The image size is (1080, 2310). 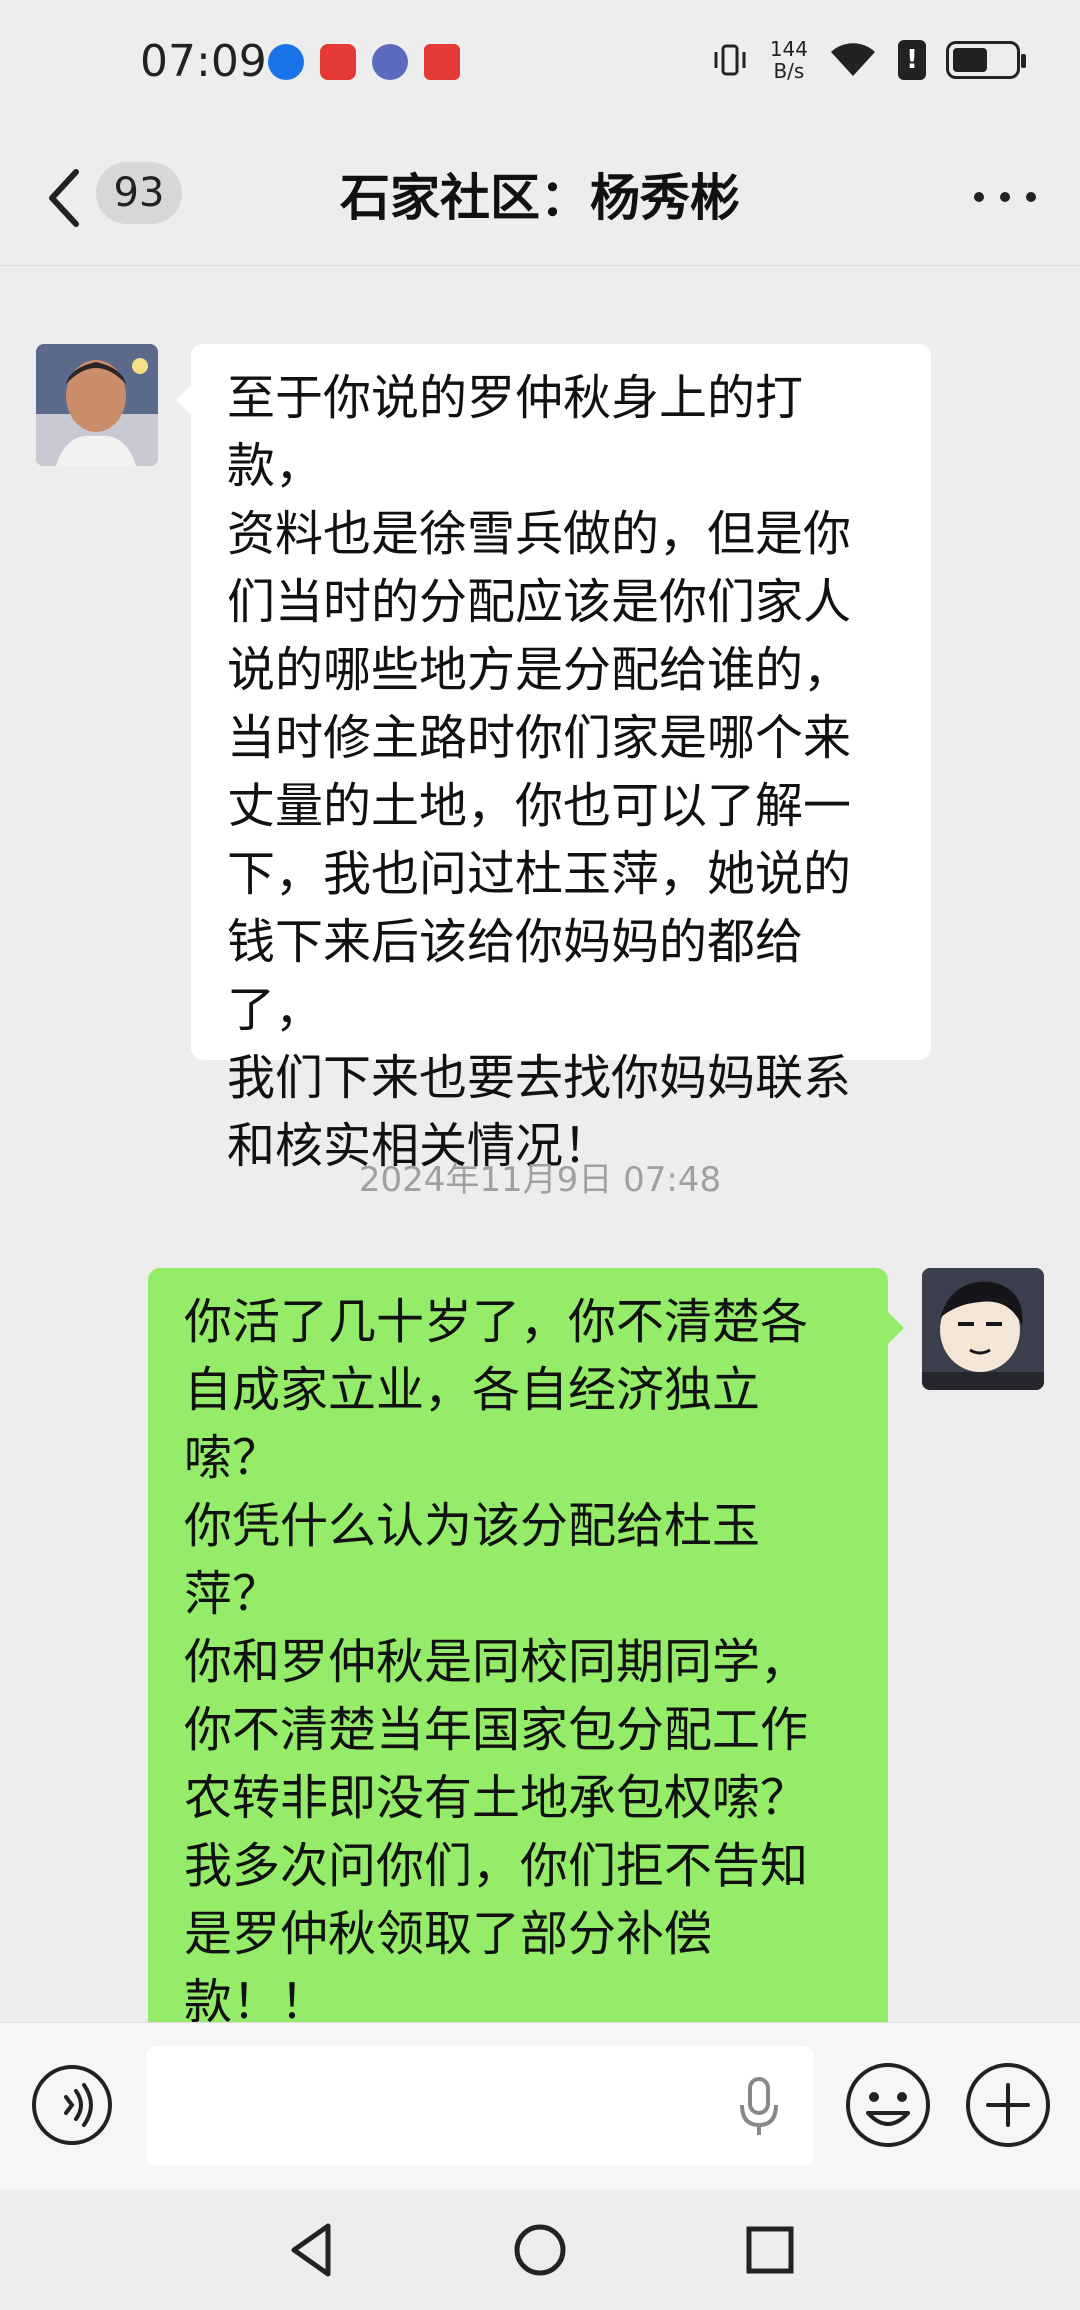 What do you see at coordinates (97, 405) in the screenshot?
I see `contact-avatar` at bounding box center [97, 405].